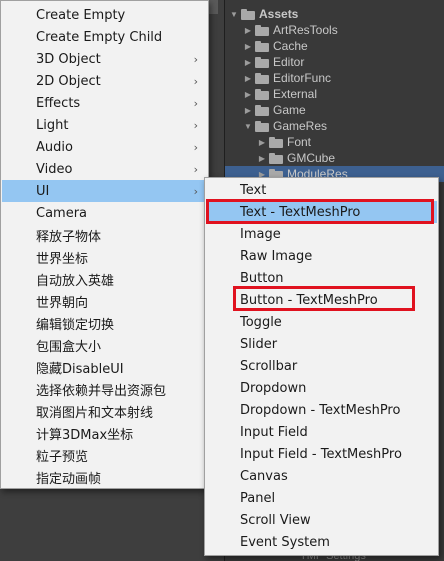 The image size is (444, 561). What do you see at coordinates (69, 479) in the screenshot?
I see `menu-item-label: 指定动画帧` at bounding box center [69, 479].